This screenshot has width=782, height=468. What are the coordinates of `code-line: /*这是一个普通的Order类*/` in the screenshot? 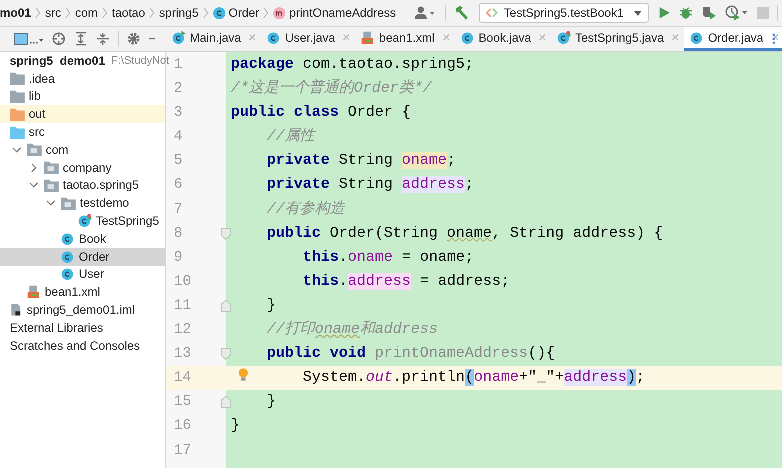 It's located at (331, 89).